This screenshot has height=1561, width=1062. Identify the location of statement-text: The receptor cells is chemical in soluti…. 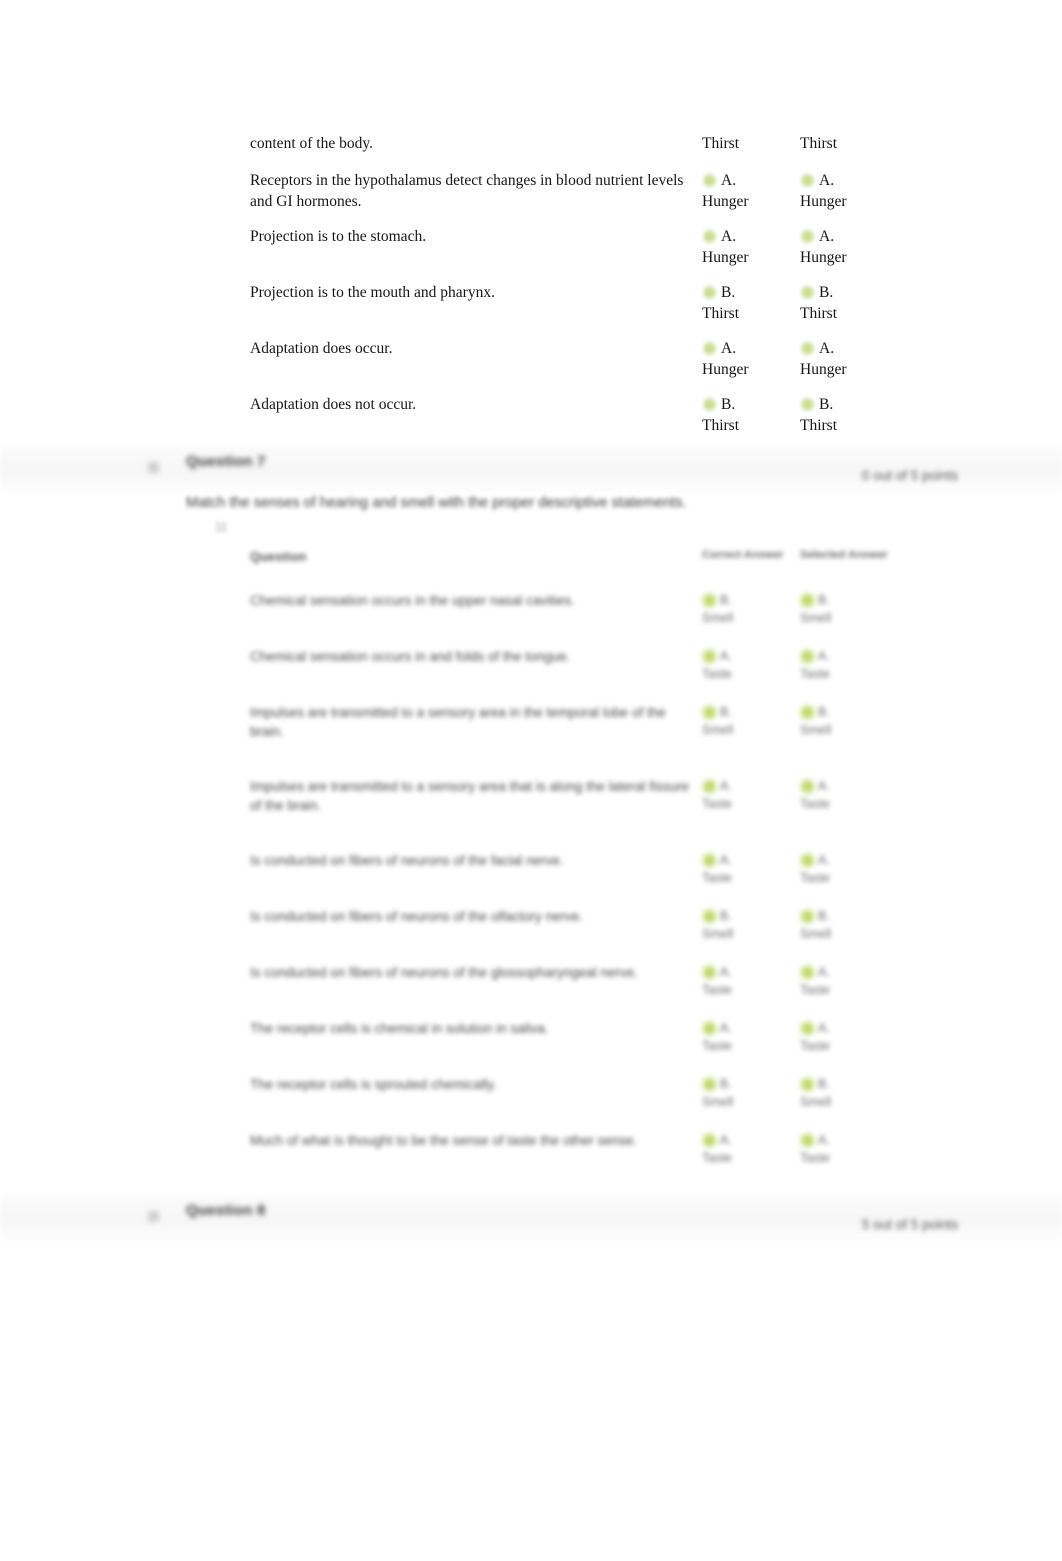
(399, 1028).